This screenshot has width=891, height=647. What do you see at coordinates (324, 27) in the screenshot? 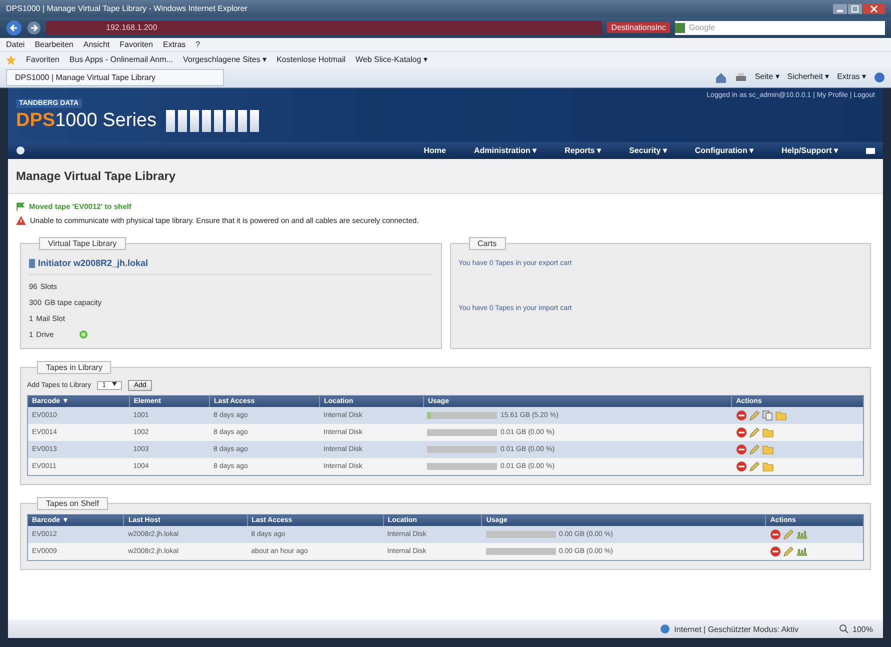
I see `address-bar: 192.168.1.200` at bounding box center [324, 27].